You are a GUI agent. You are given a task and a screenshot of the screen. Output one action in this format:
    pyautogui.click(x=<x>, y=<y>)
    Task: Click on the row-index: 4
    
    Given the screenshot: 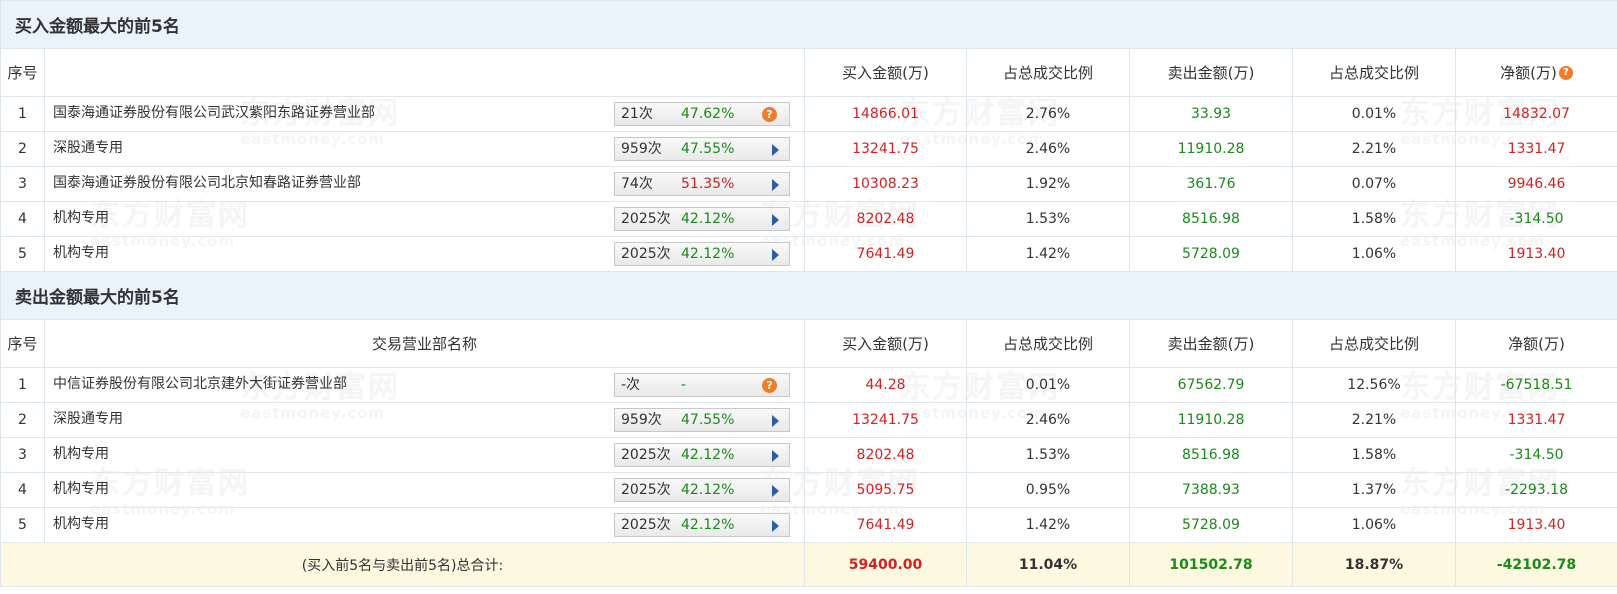 What is the action you would take?
    pyautogui.click(x=22, y=490)
    